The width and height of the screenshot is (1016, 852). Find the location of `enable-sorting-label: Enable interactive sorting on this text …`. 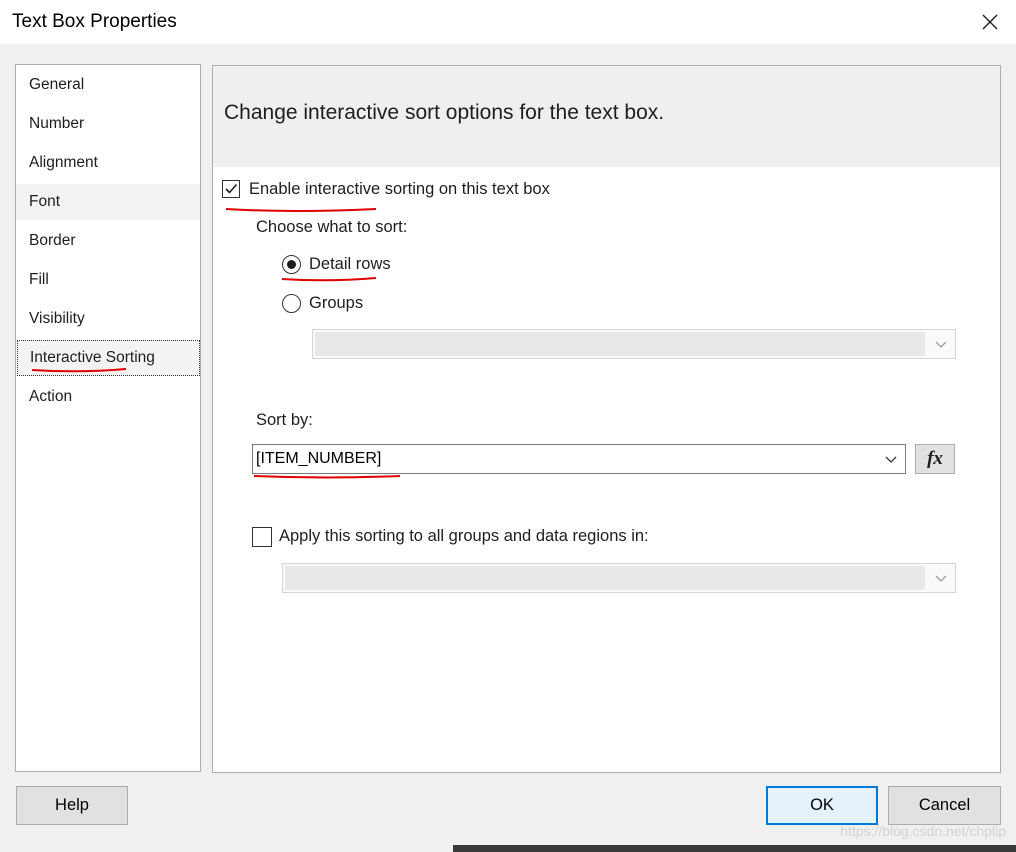

enable-sorting-label: Enable interactive sorting on this text … is located at coordinates (399, 189).